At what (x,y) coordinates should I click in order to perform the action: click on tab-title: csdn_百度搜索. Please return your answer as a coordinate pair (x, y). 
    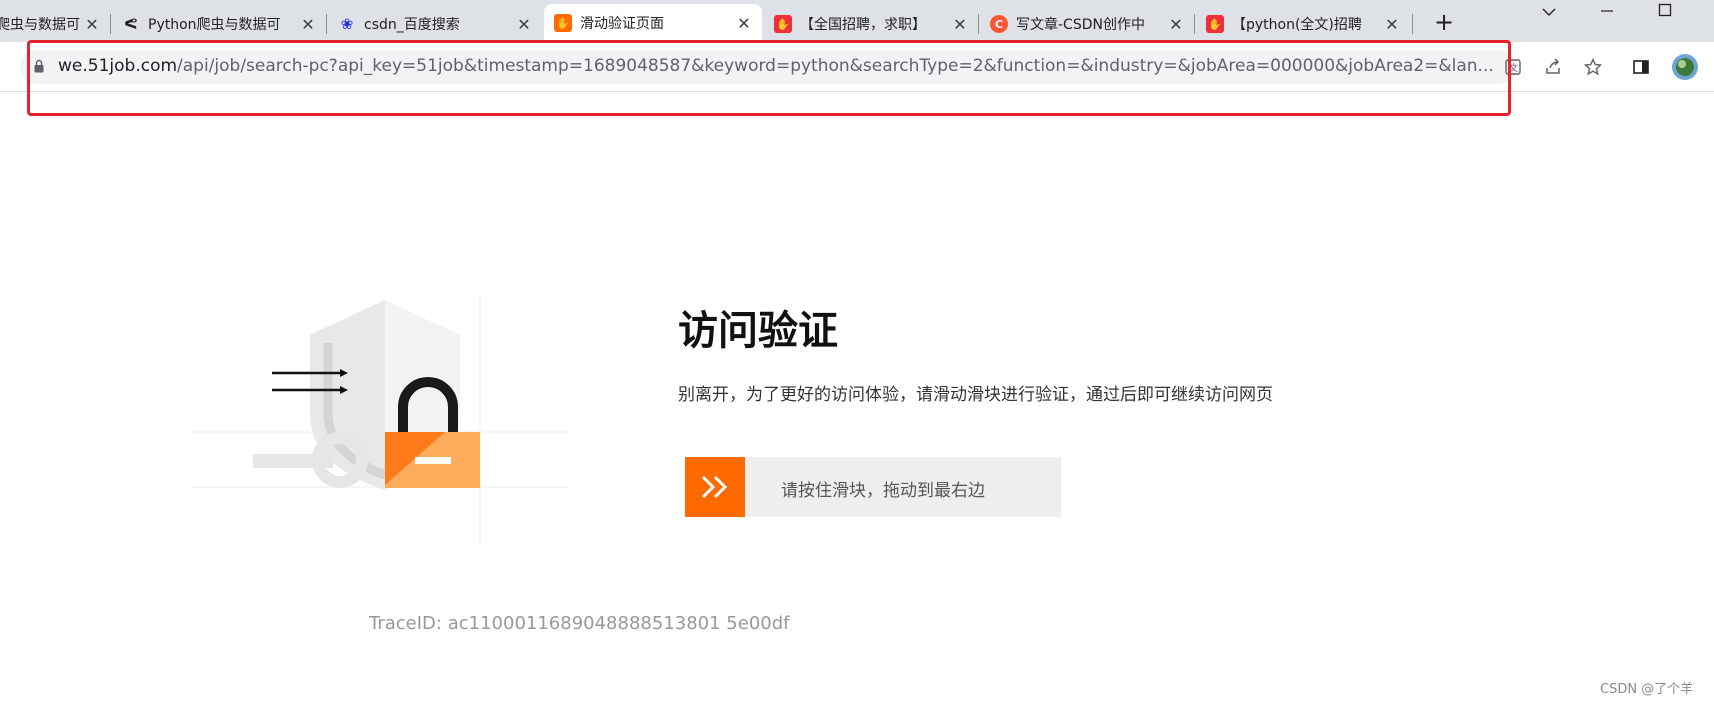
    Looking at the image, I should click on (412, 25).